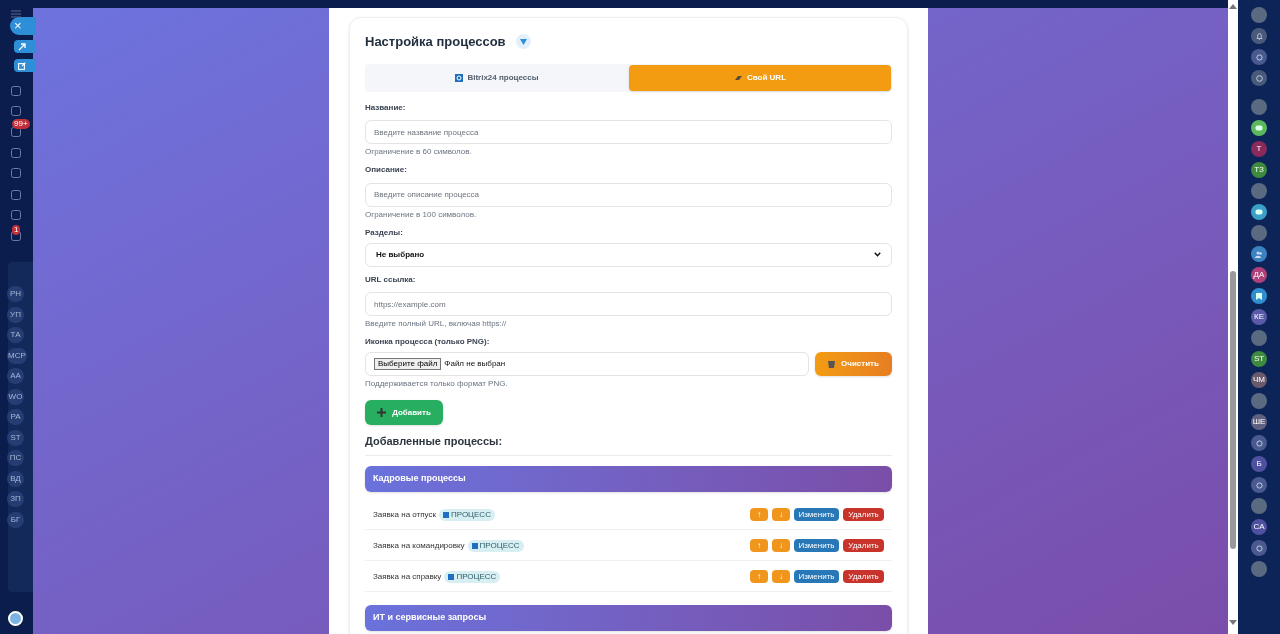 This screenshot has width=1280, height=634. Describe the element at coordinates (1233, 410) in the screenshot. I see `scrollbar-thumb` at that location.